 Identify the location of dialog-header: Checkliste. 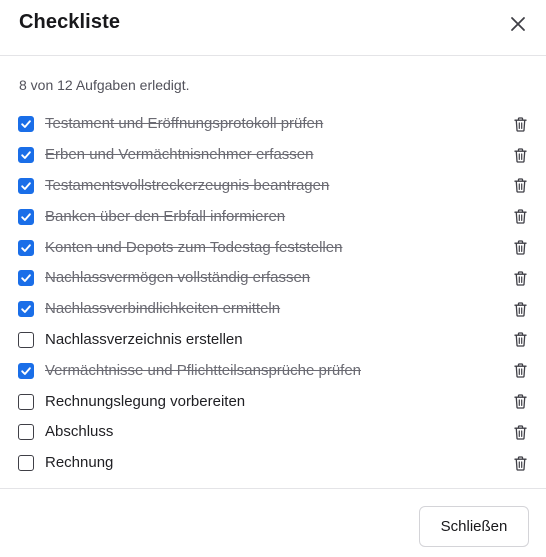
(273, 28).